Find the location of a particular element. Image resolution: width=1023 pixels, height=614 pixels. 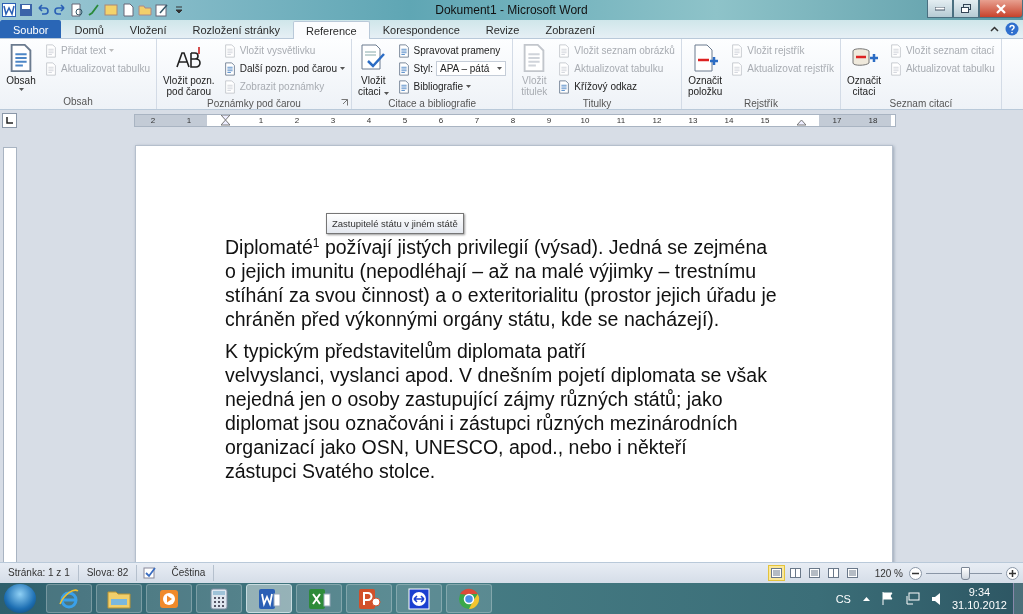

paragraph: K typickým představitelům diplomata patří velvyslanci, vyslanci apod. V dnešním pojetí diplomata se však nejedná jen o osoby zastupující zájmy různých států; jako diplomat jsou označováni i zástupci různých mezinárodních organizací jako OSN, UNESCO, apod., nebo i někteří zástupci Svatého stolce. is located at coordinates (496, 411).